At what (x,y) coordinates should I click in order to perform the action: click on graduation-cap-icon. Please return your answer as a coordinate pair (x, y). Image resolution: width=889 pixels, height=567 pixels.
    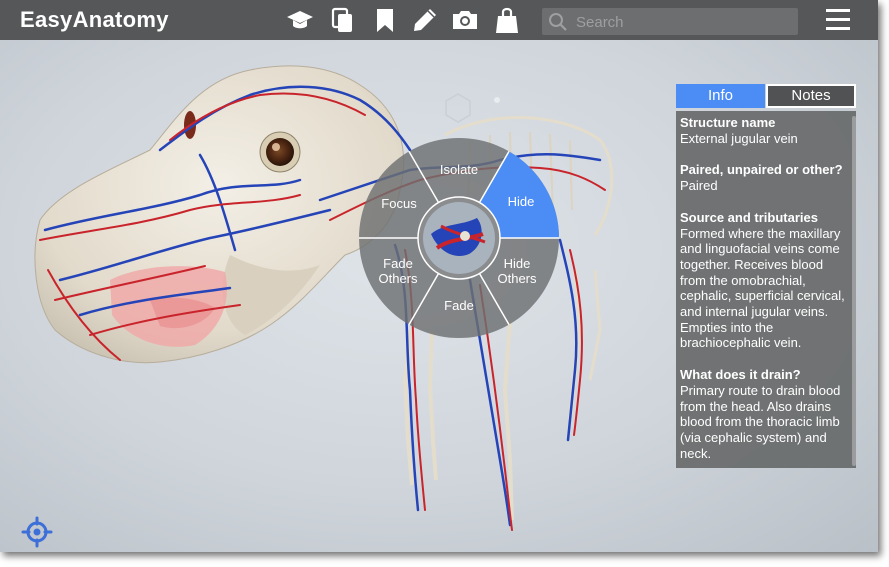
    Looking at the image, I should click on (300, 20).